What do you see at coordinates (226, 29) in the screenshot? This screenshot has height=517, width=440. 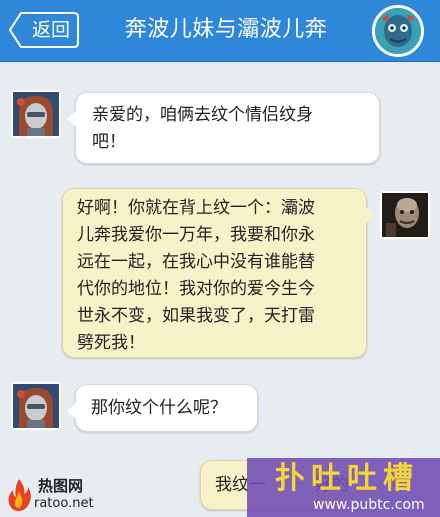 I see `page-title: 奔波儿妹与灞波儿奔` at bounding box center [226, 29].